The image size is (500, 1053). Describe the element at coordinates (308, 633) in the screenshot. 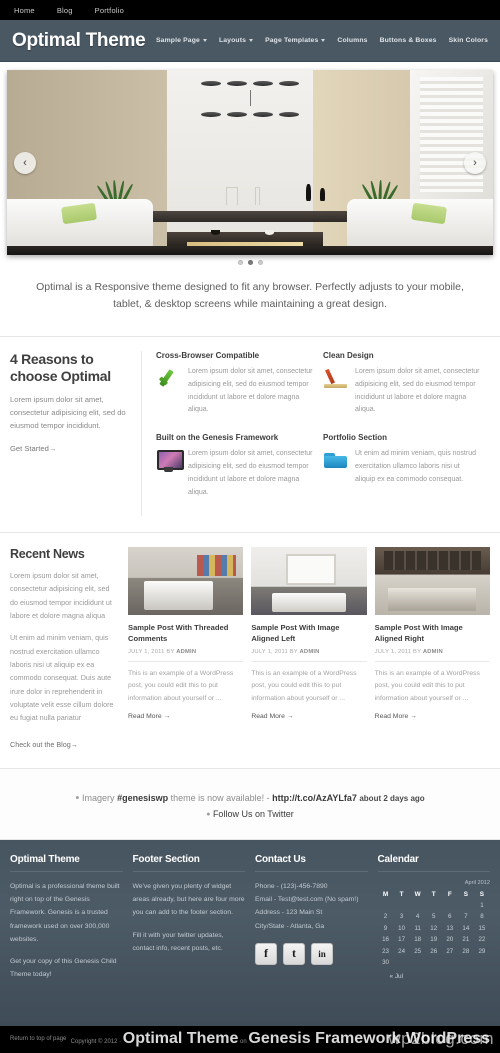

I see `post-title: Sample Post With Image Aligned Left` at that location.